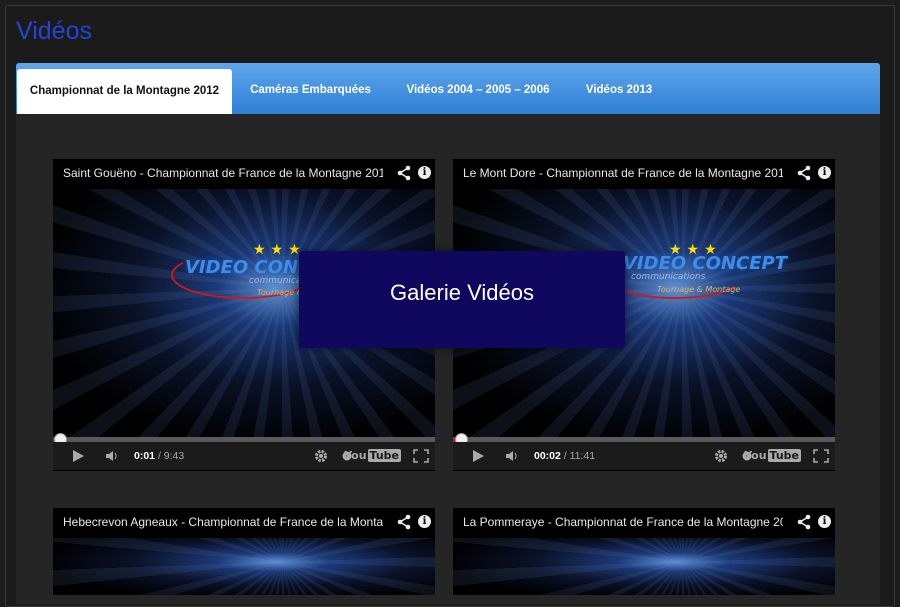  Describe the element at coordinates (619, 88) in the screenshot. I see `tab-videos-2013: Vidéos 2013` at that location.